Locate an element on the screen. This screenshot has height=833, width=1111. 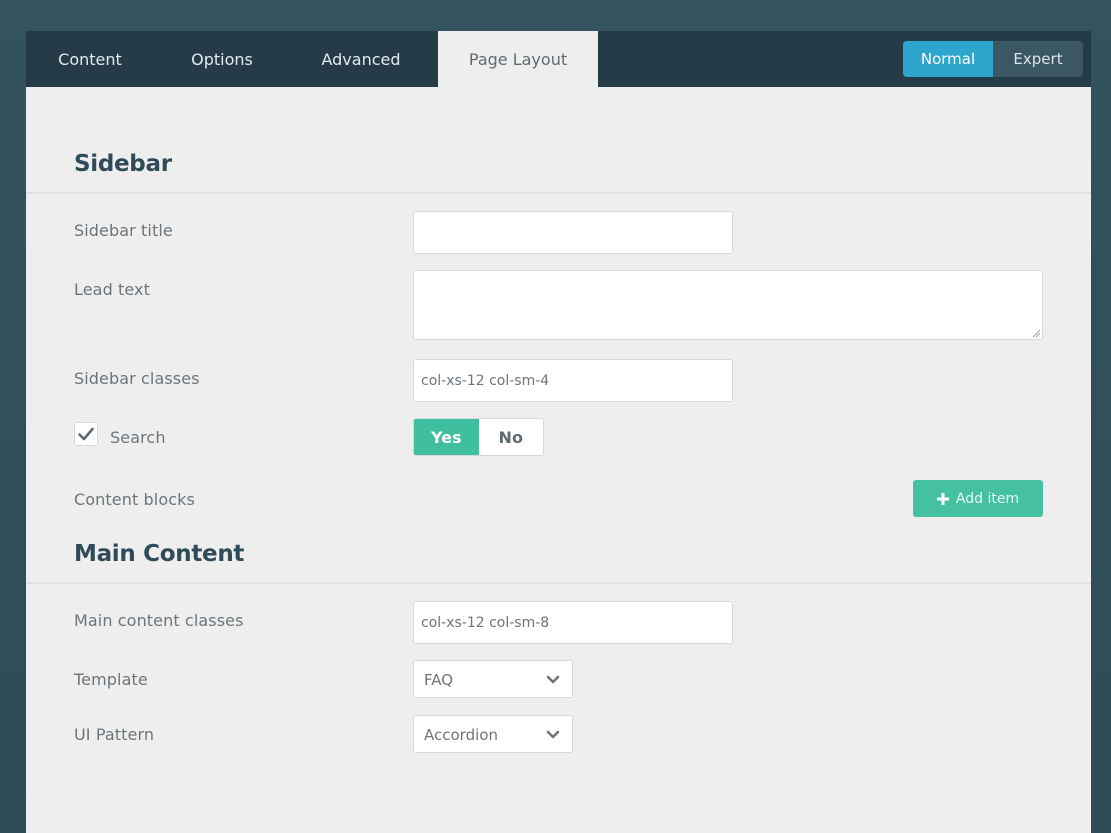
lead-text-field is located at coordinates (728, 305).